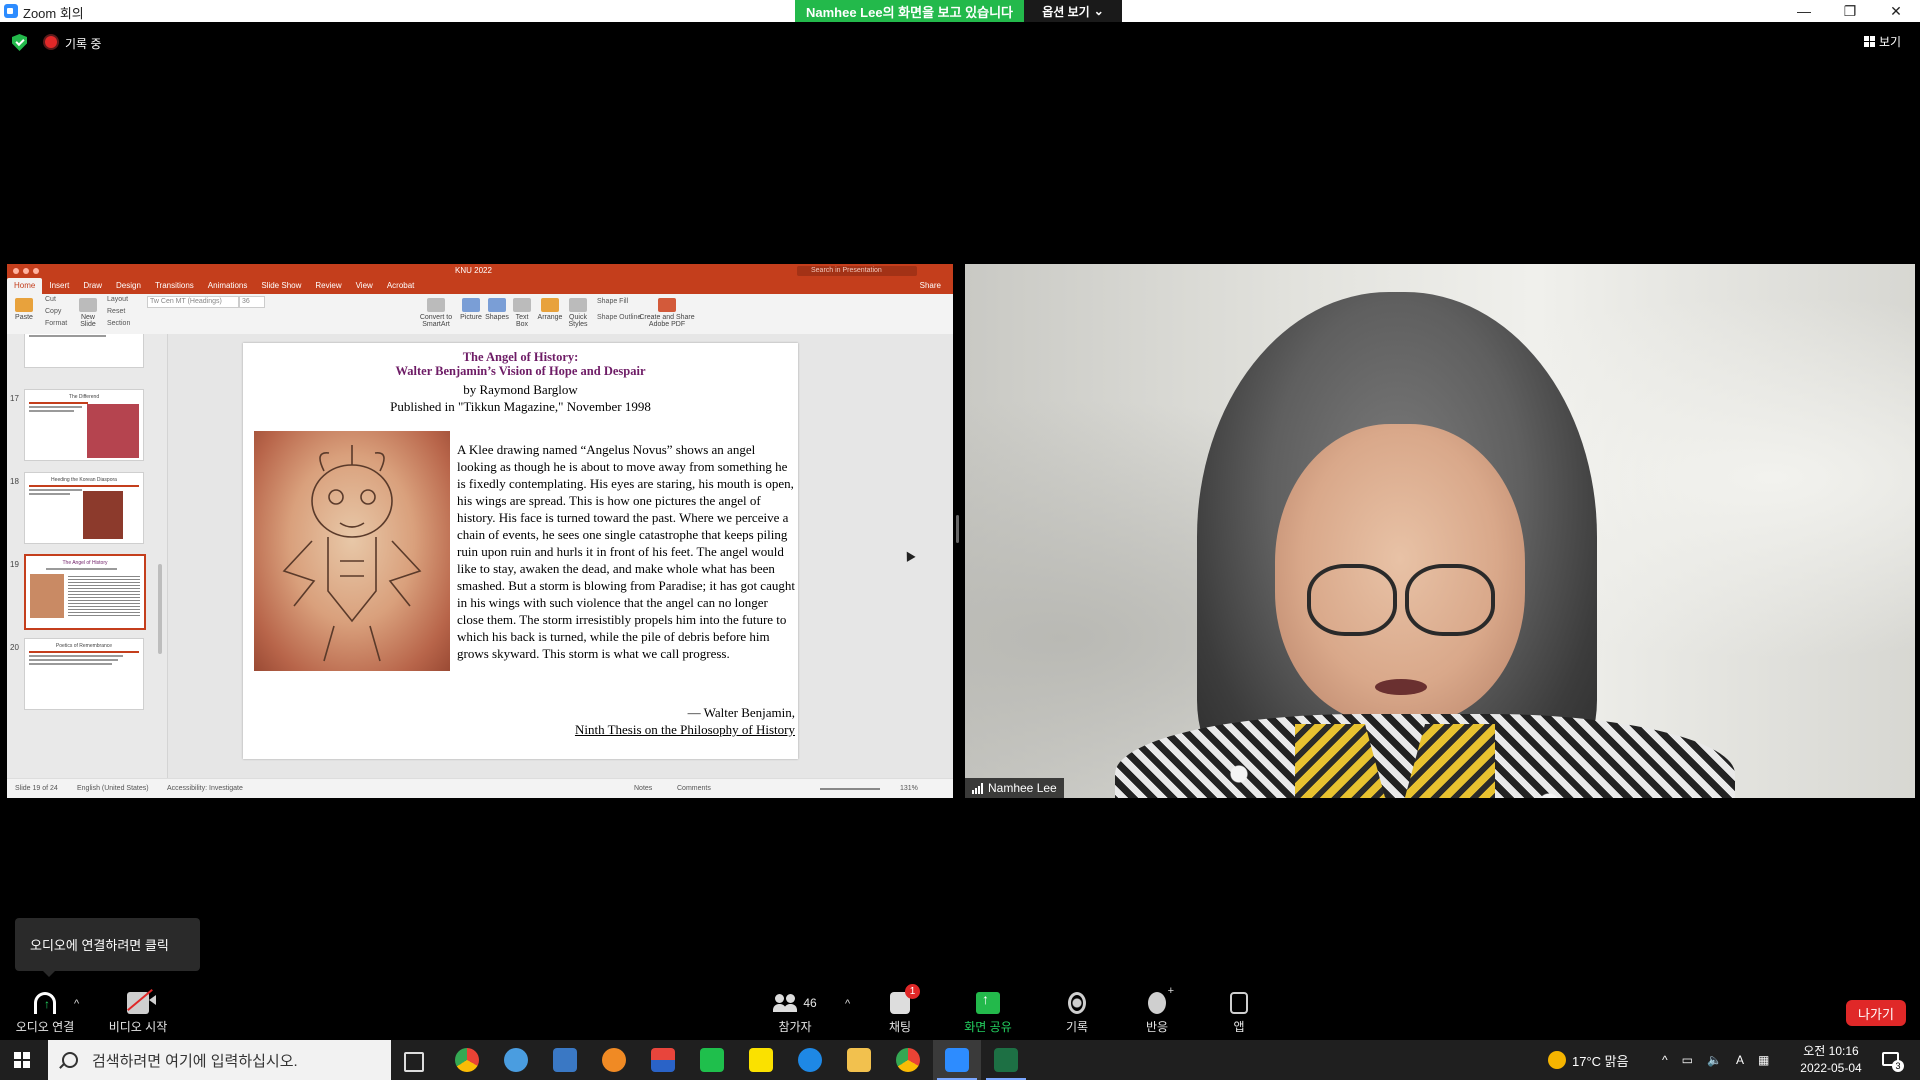 The height and width of the screenshot is (1080, 1920). What do you see at coordinates (138, 1013) in the screenshot?
I see `video-button: 비디오 시작` at bounding box center [138, 1013].